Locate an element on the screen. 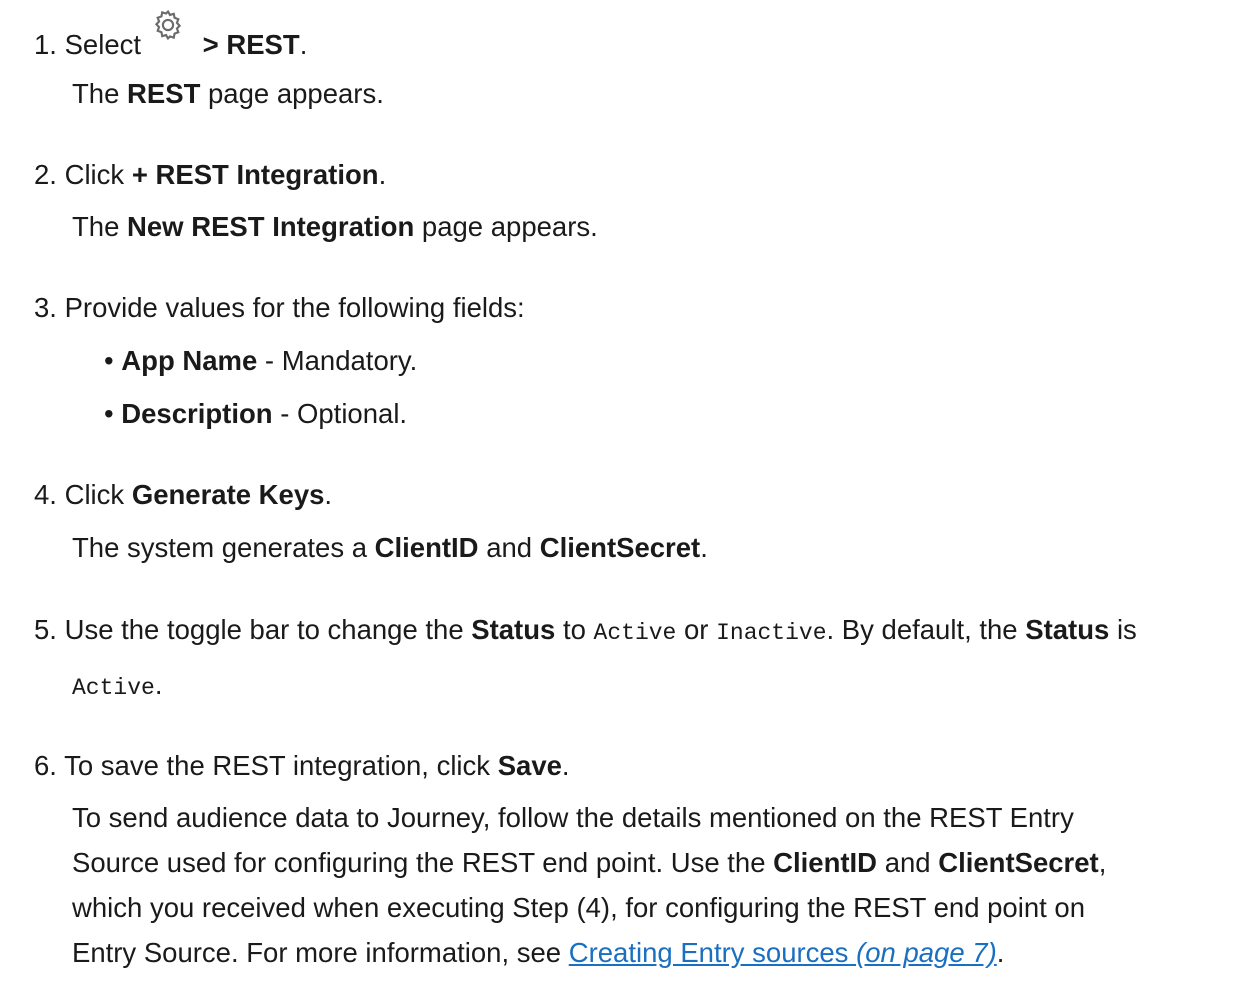 The height and width of the screenshot is (992, 1236). paragraph-text: and is located at coordinates (907, 862).